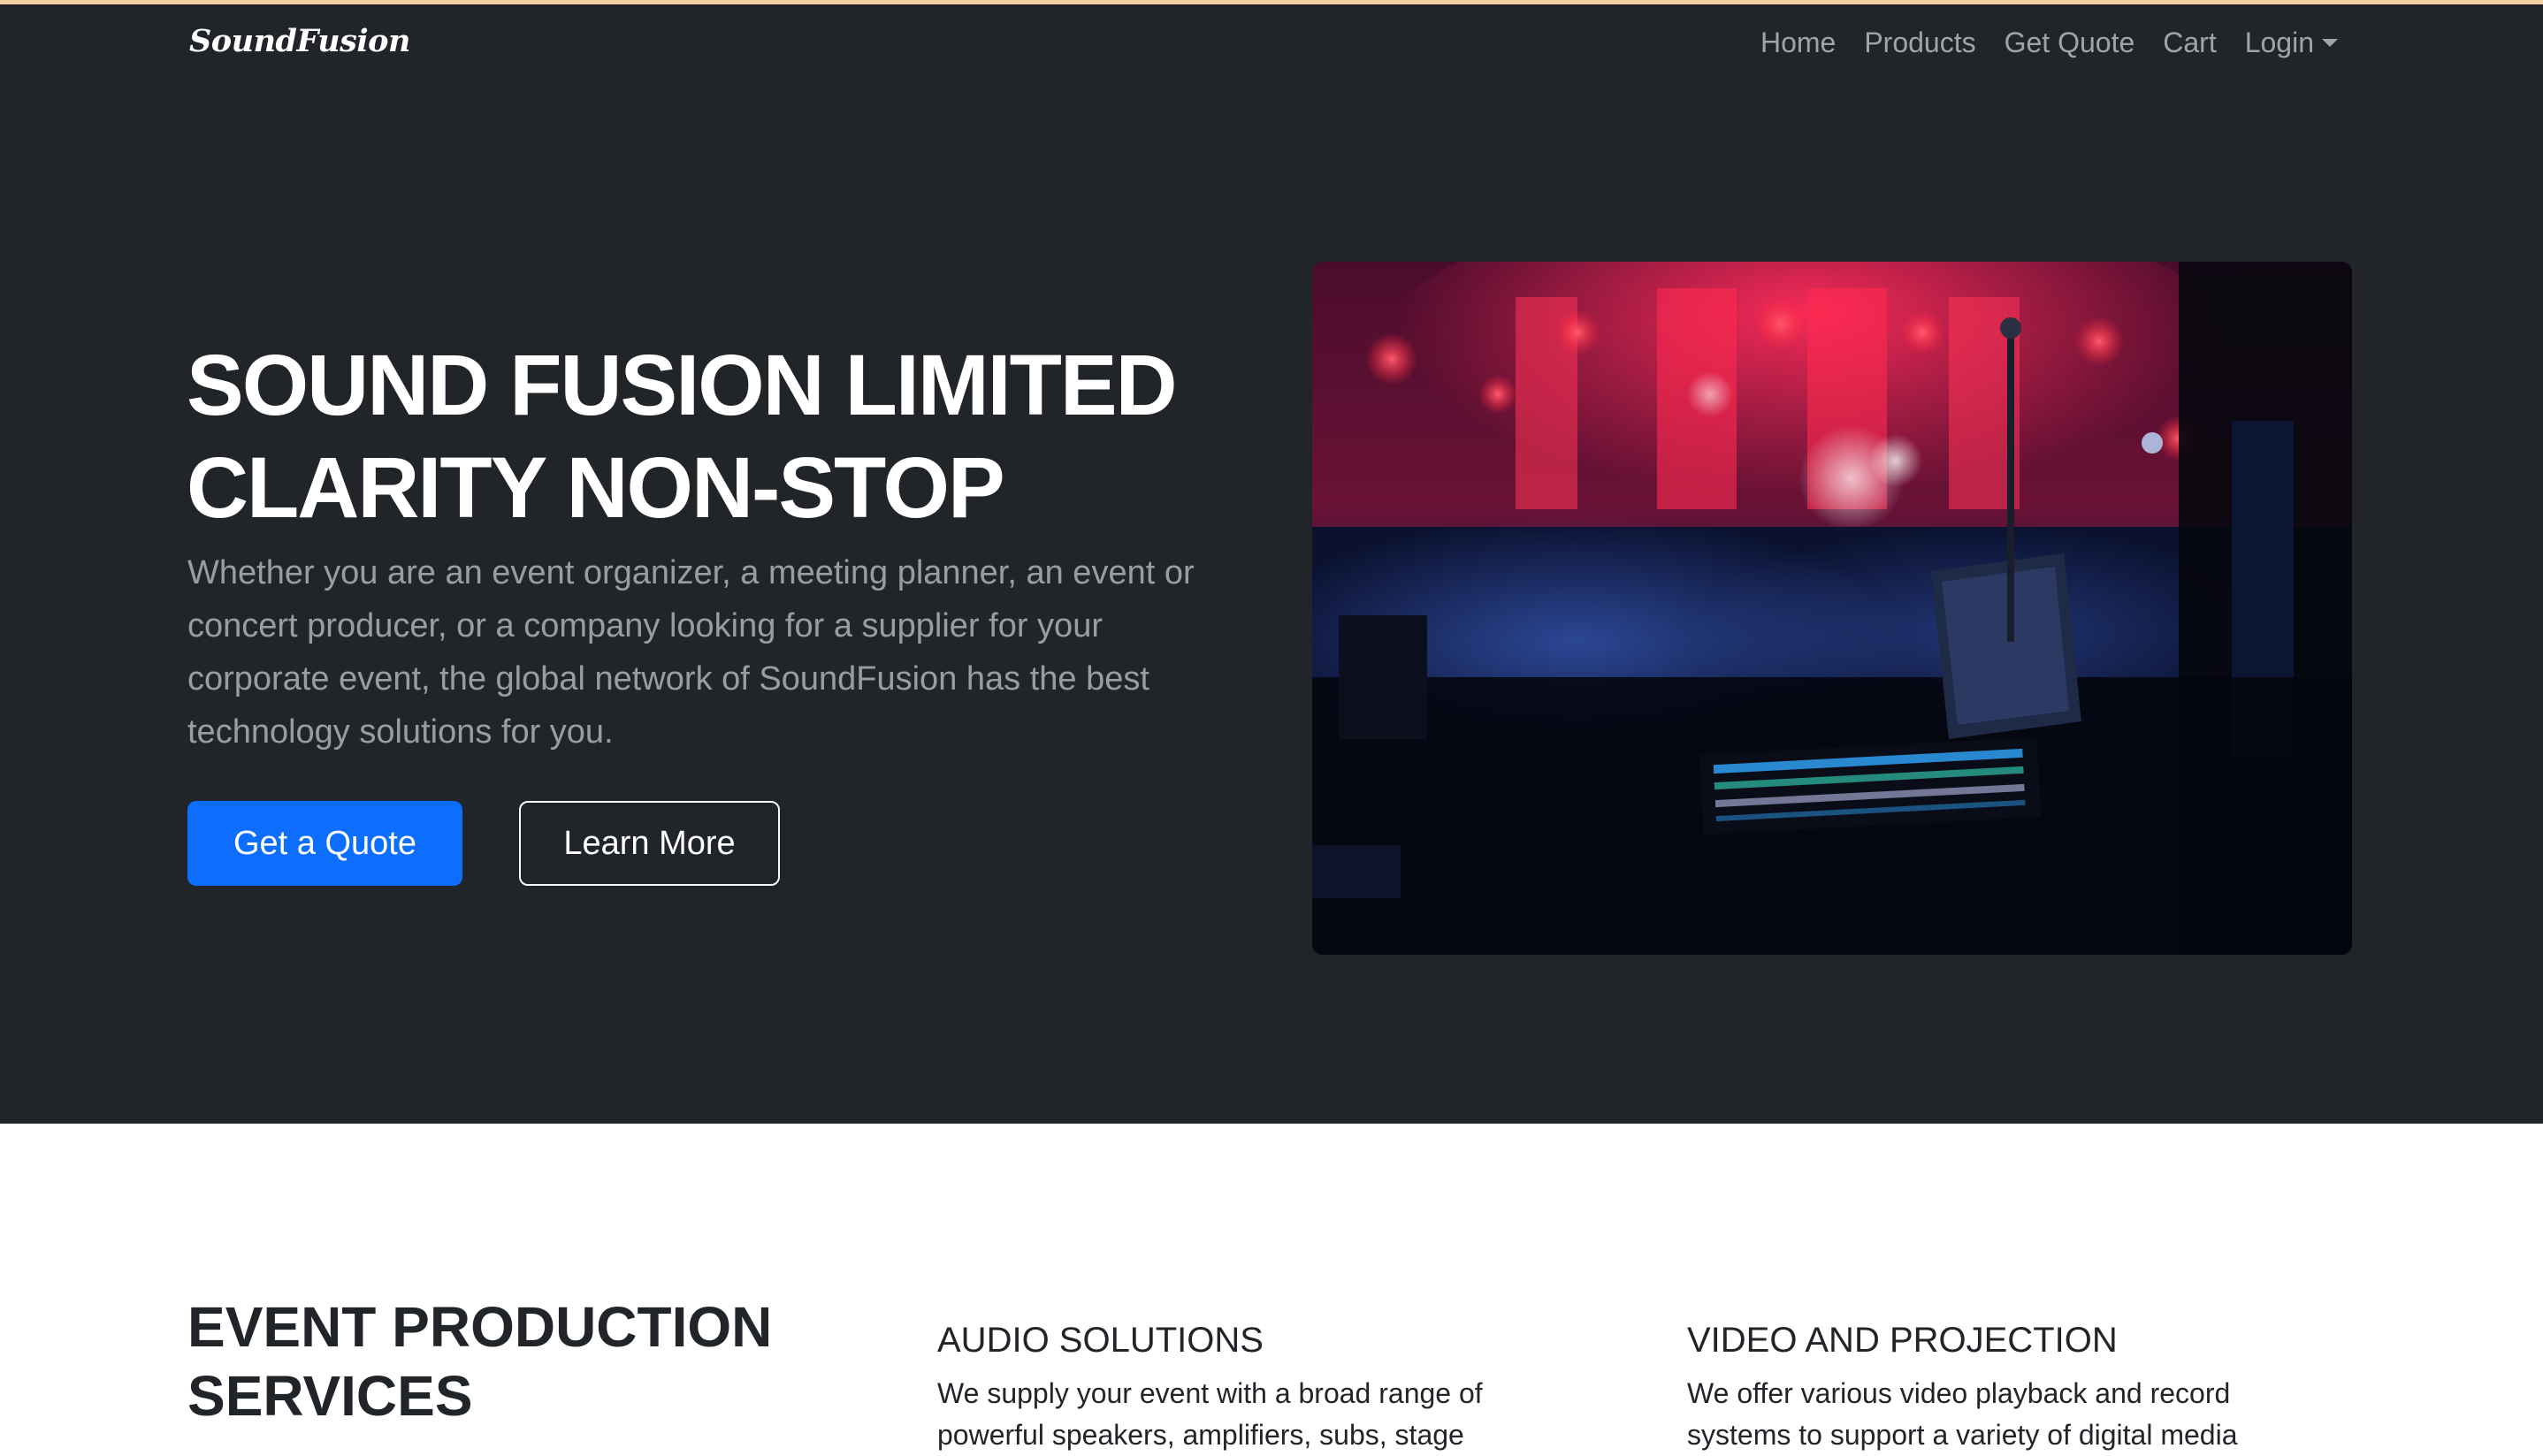 This screenshot has height=1456, width=2543. I want to click on get-a-quote-button: Get a Quote, so click(325, 843).